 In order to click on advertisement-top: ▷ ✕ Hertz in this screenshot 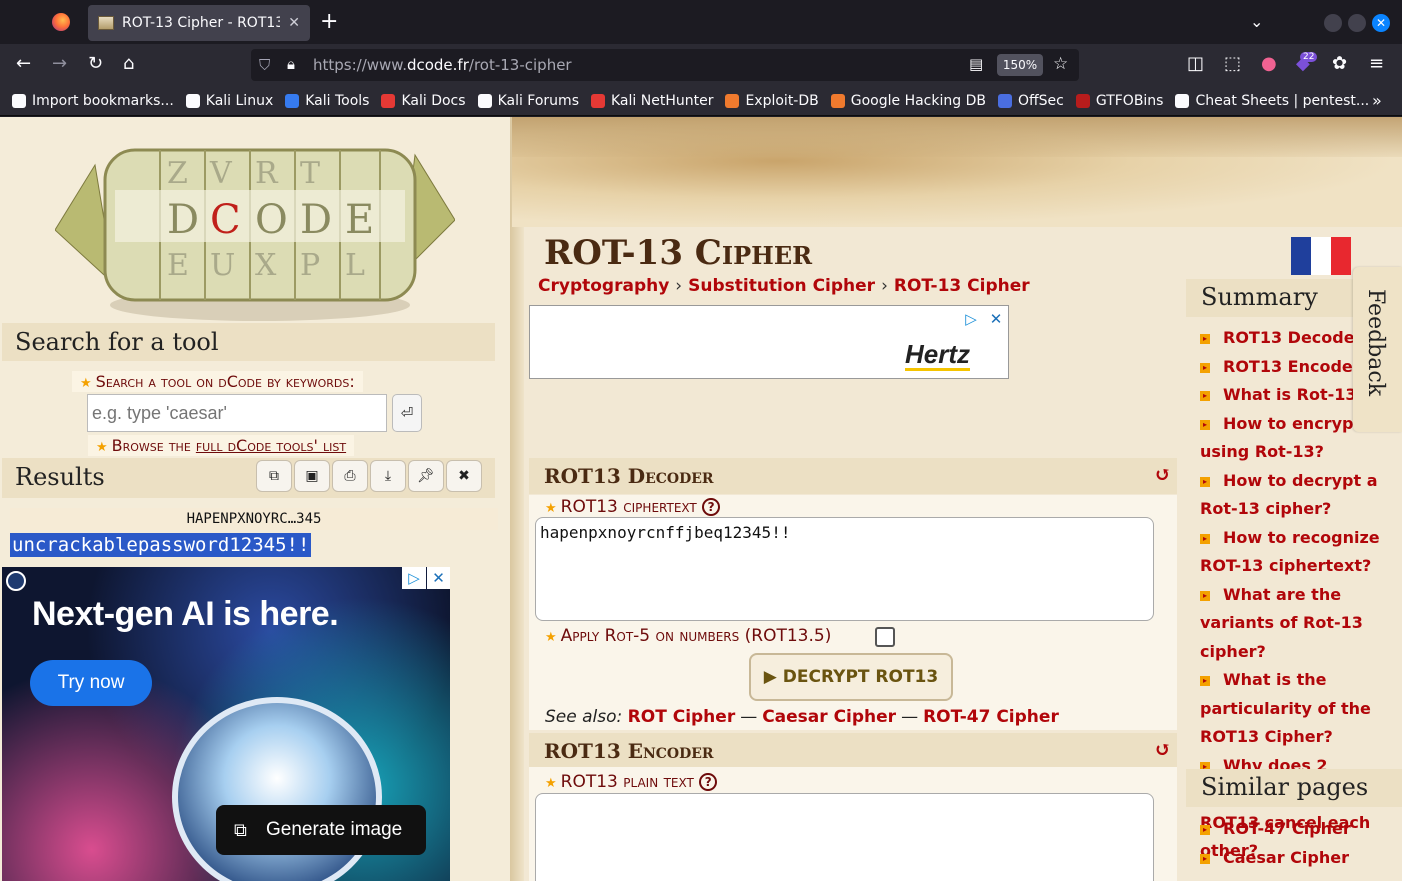, I will do `click(769, 342)`.